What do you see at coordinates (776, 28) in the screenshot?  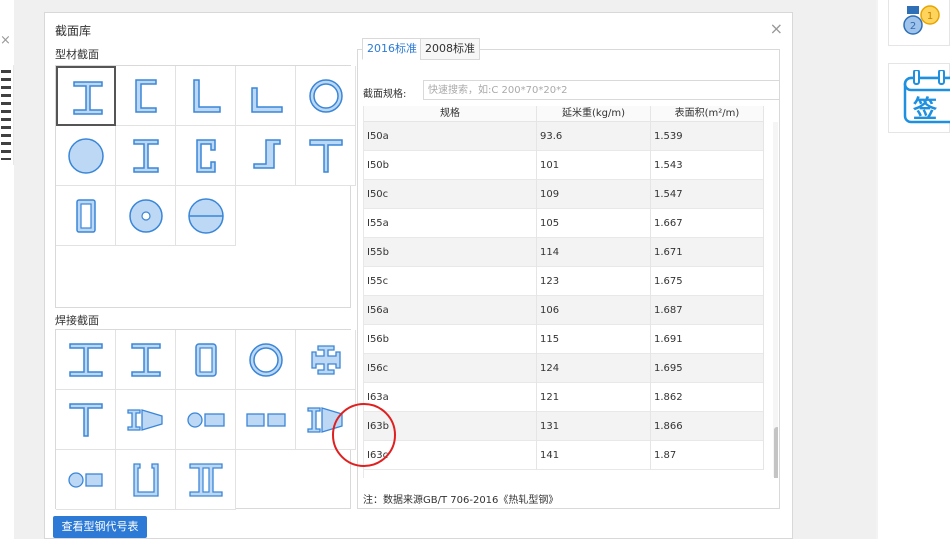 I see `close-icon: ×` at bounding box center [776, 28].